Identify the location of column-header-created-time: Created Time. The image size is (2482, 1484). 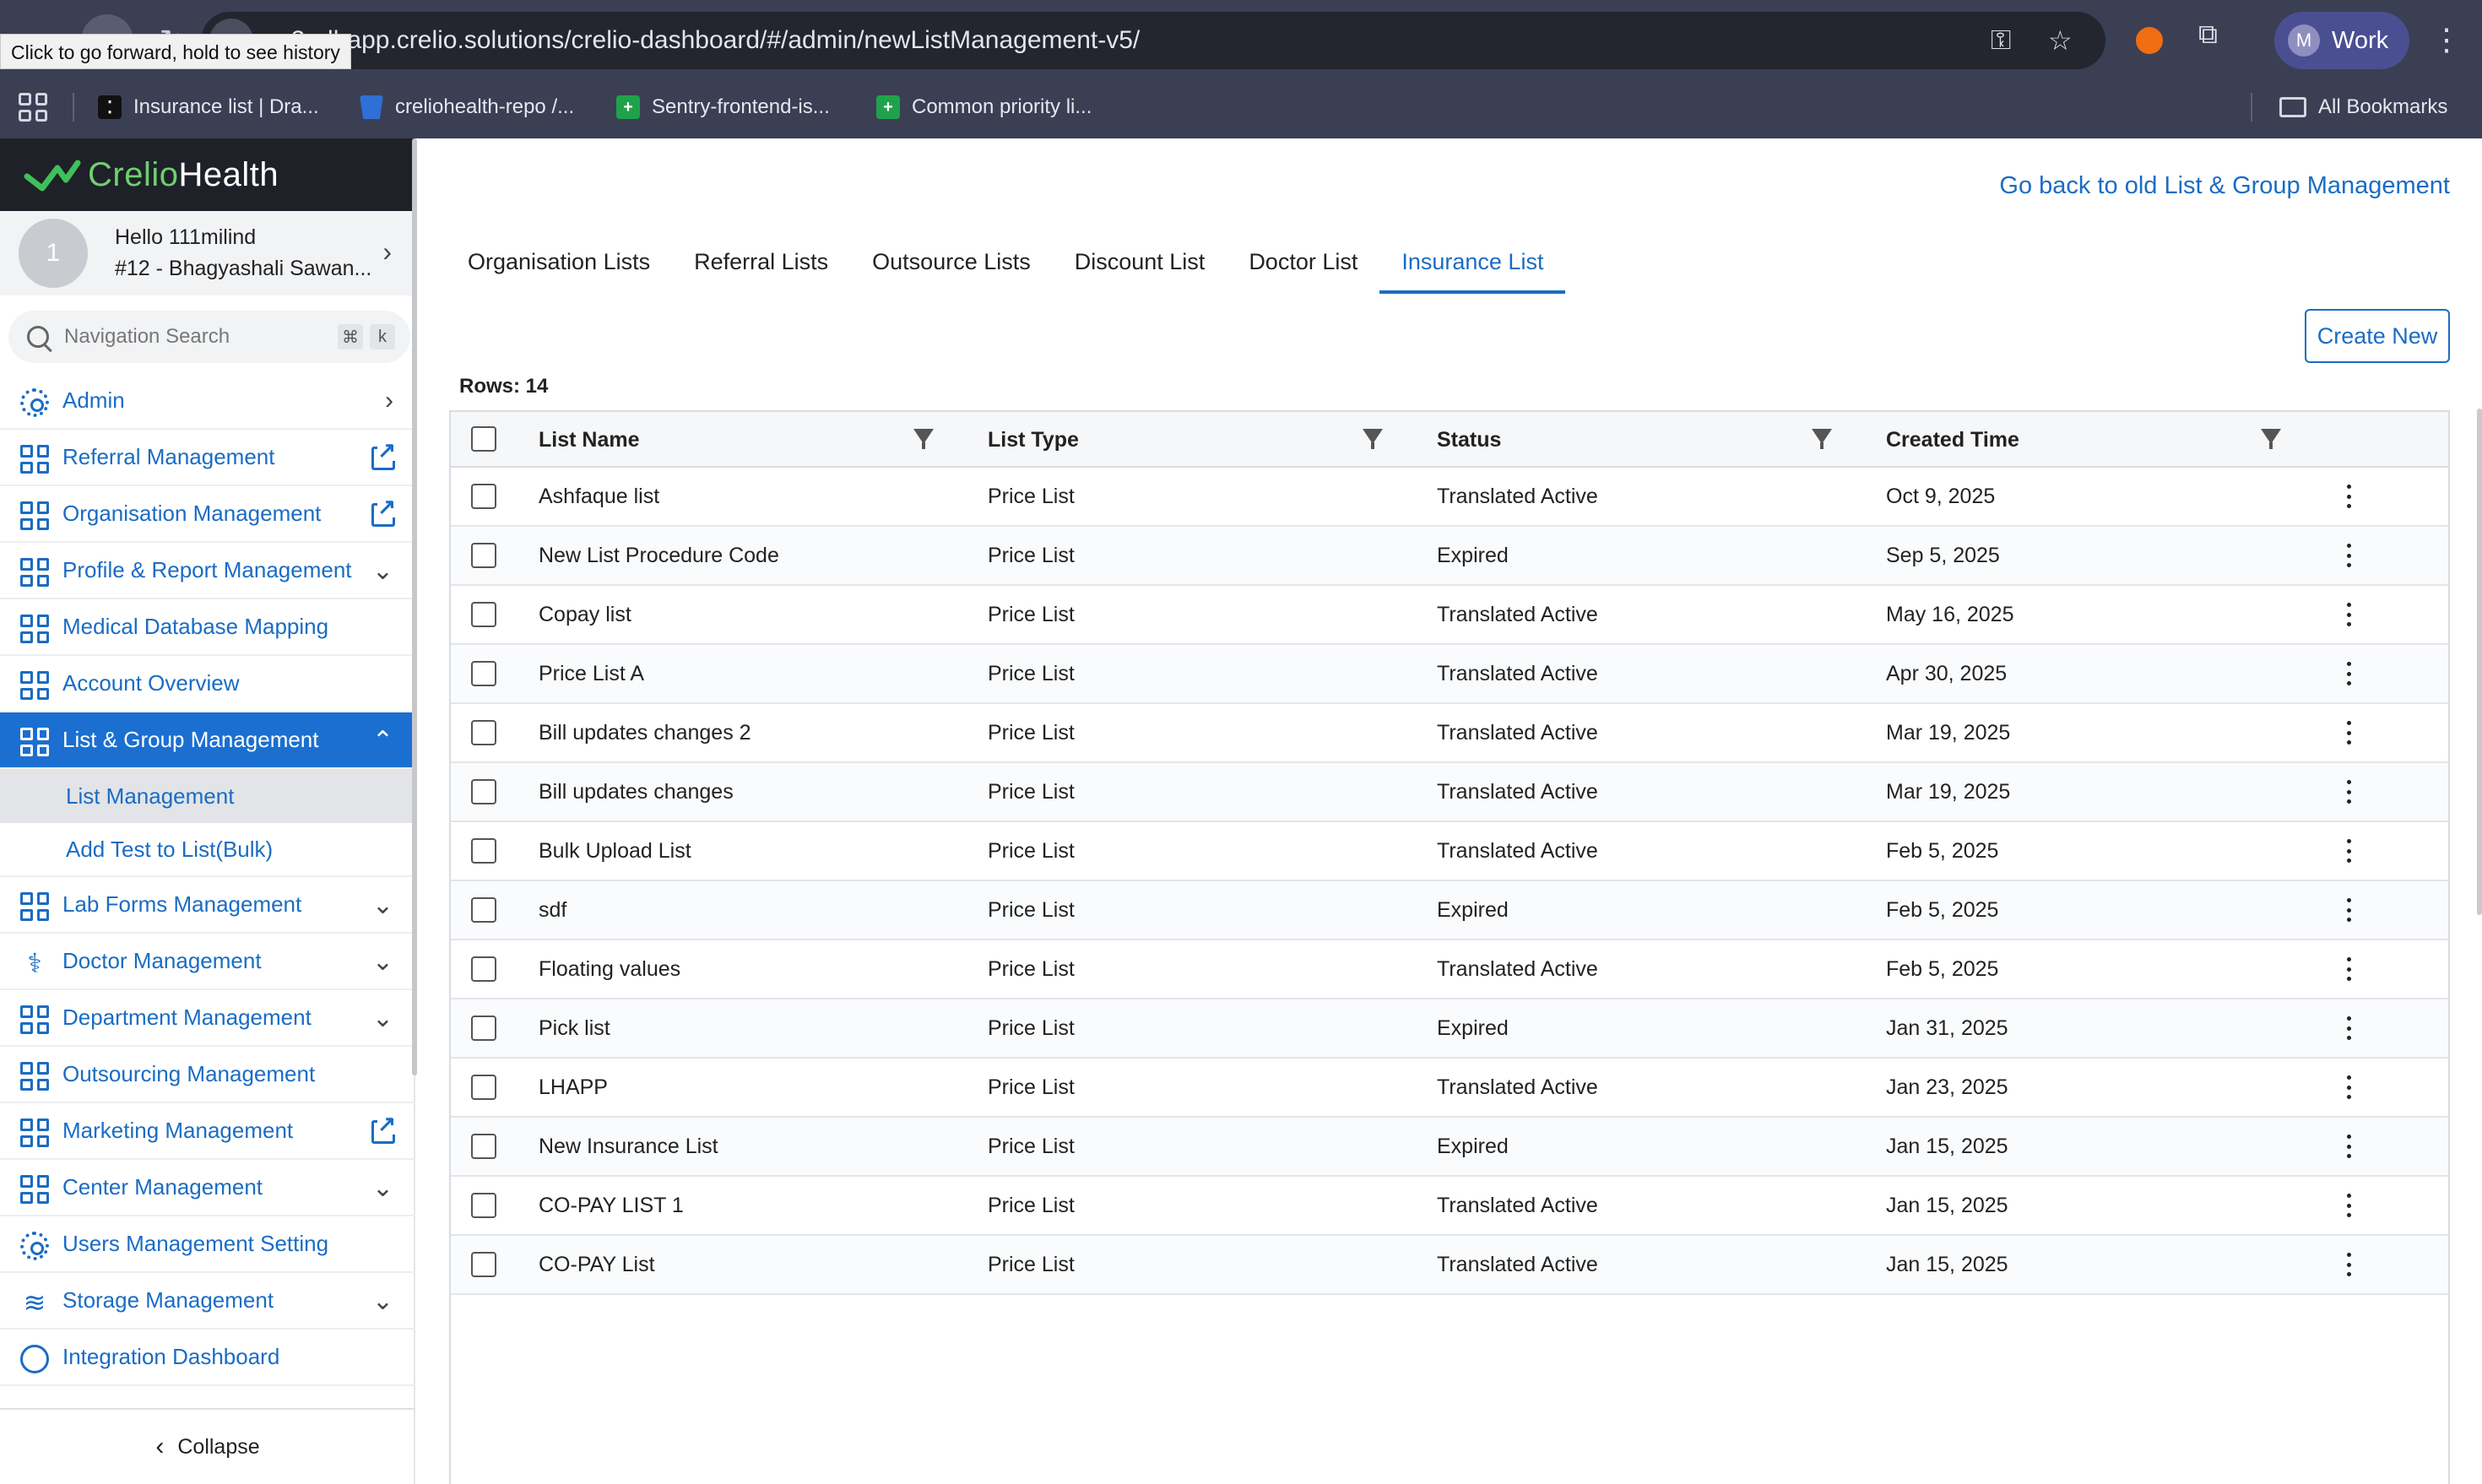
(1953, 440).